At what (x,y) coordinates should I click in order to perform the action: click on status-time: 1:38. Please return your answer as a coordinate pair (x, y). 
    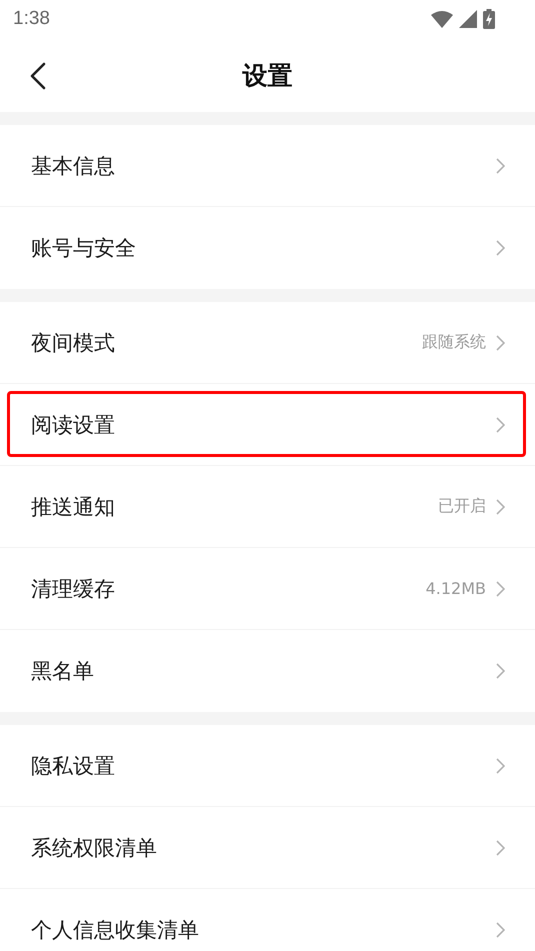
    Looking at the image, I should click on (31, 19).